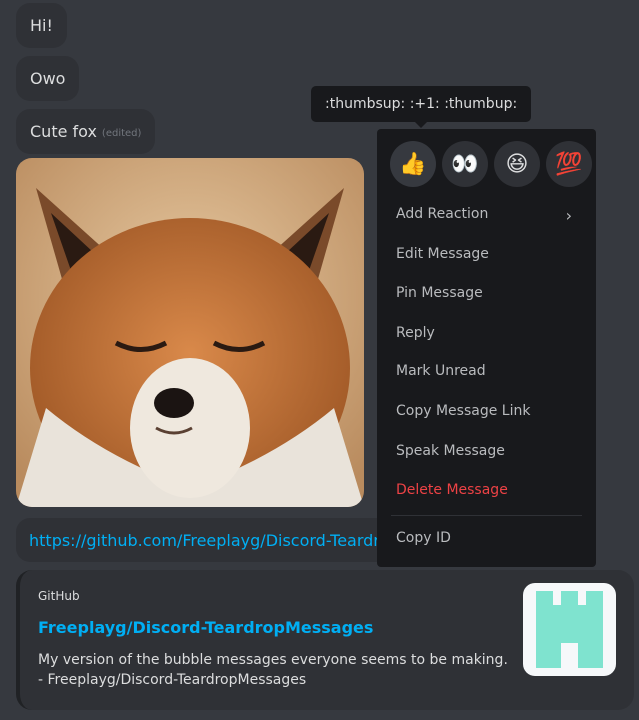 This screenshot has width=639, height=720. I want to click on reaction-thumbs-up-button: 👍, so click(413, 164).